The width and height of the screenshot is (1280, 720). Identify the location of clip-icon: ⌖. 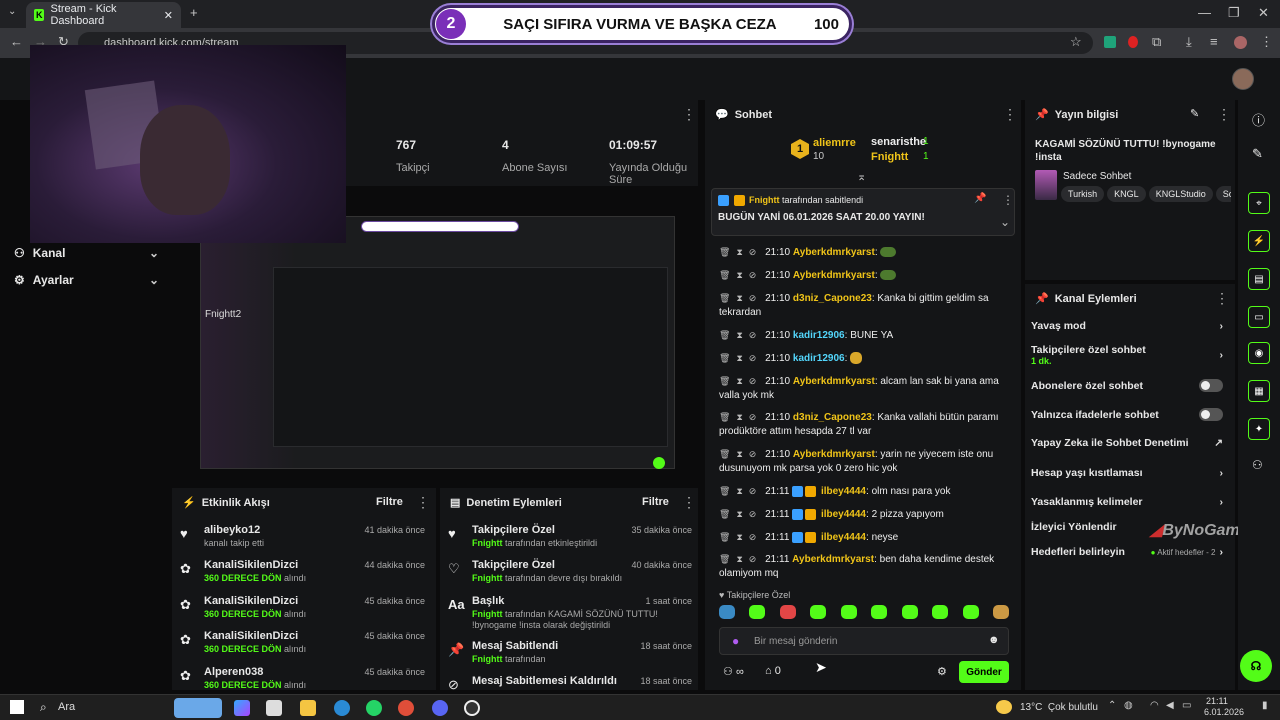
(1259, 203).